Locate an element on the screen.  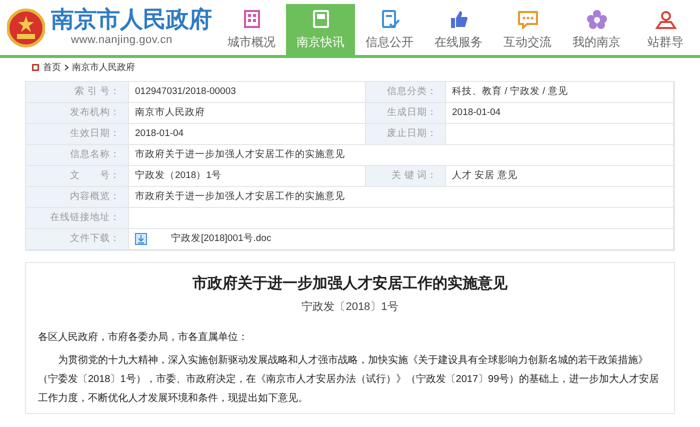
article-paragraph: 为贯彻党的十九大精神，深入实施创新驱动发展战略和人才强市战略，加快实施《关于建设具有全球影响力创新名城的若干政策措施》（宁委发〔2018〕1号），市委、市政府决定，在《南京市人才安居办法（试行）》（宁政发〔2017〕99号）的基础上，进一步加大人才安居工作力度，不断优化人才发展环境和条件，现提出如下意见。 is located at coordinates (349, 380).